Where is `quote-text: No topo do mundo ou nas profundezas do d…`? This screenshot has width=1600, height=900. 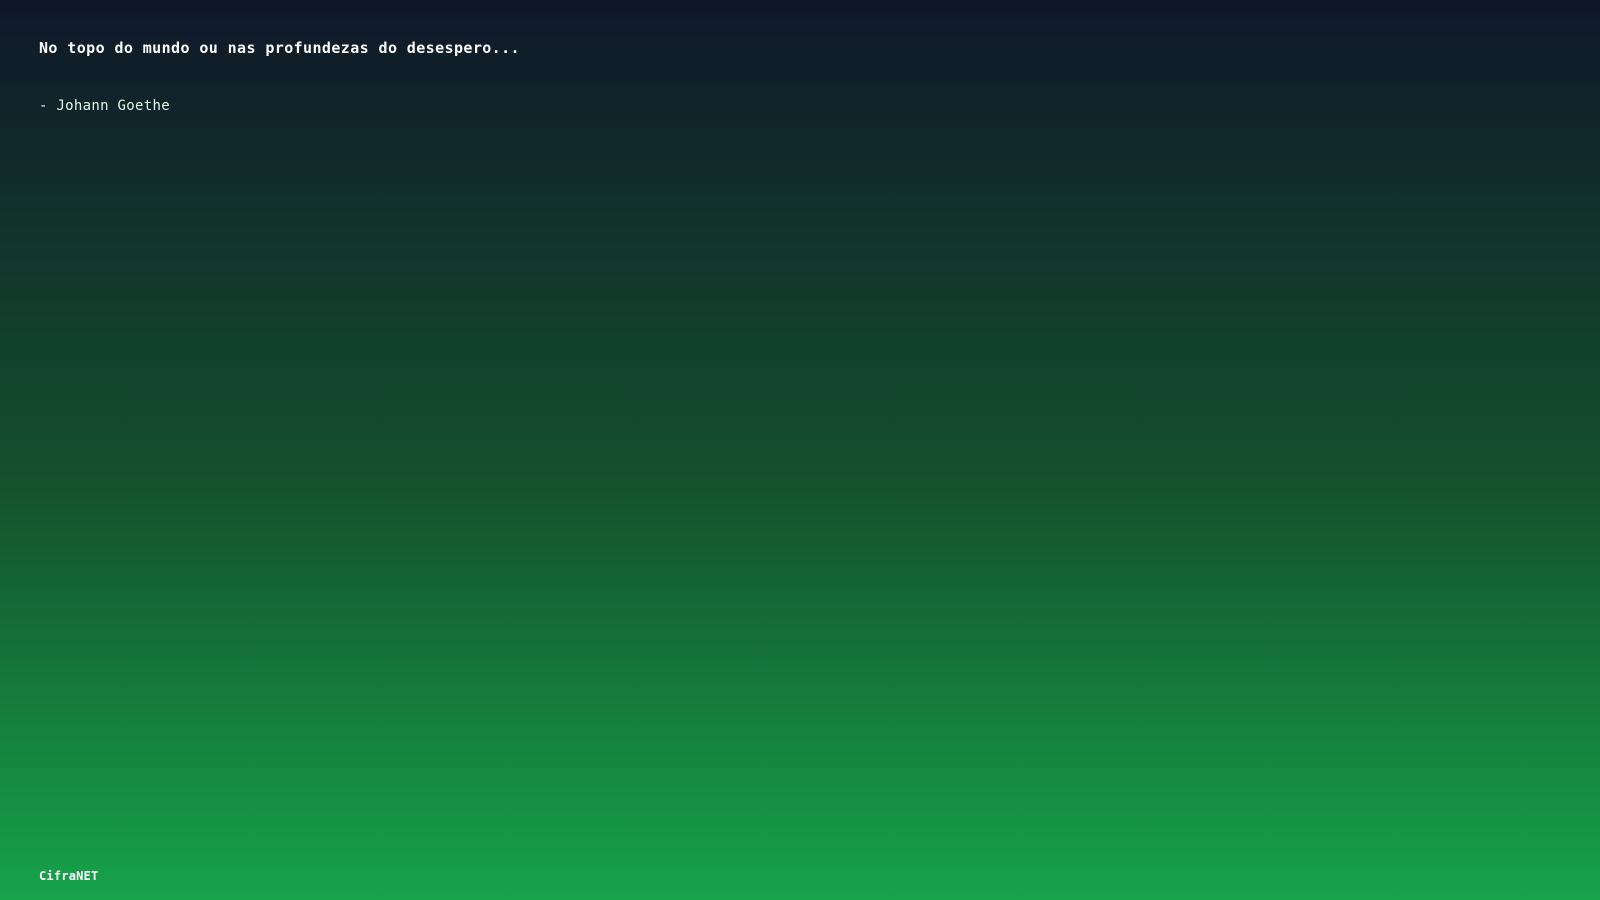
quote-text: No topo do mundo ou nas profundezas do d… is located at coordinates (279, 48).